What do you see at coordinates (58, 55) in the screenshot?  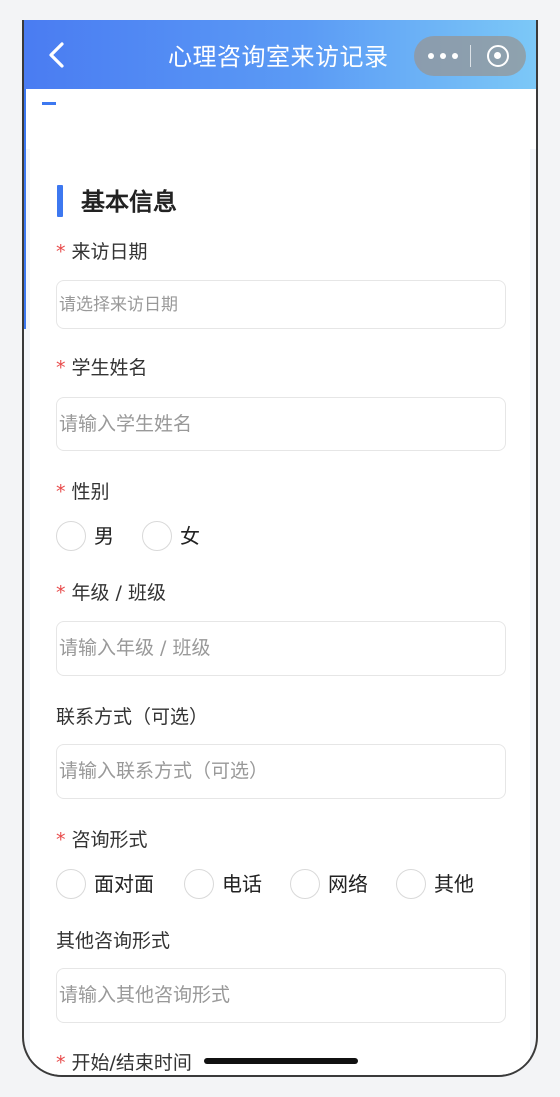 I see `chevron-left-icon` at bounding box center [58, 55].